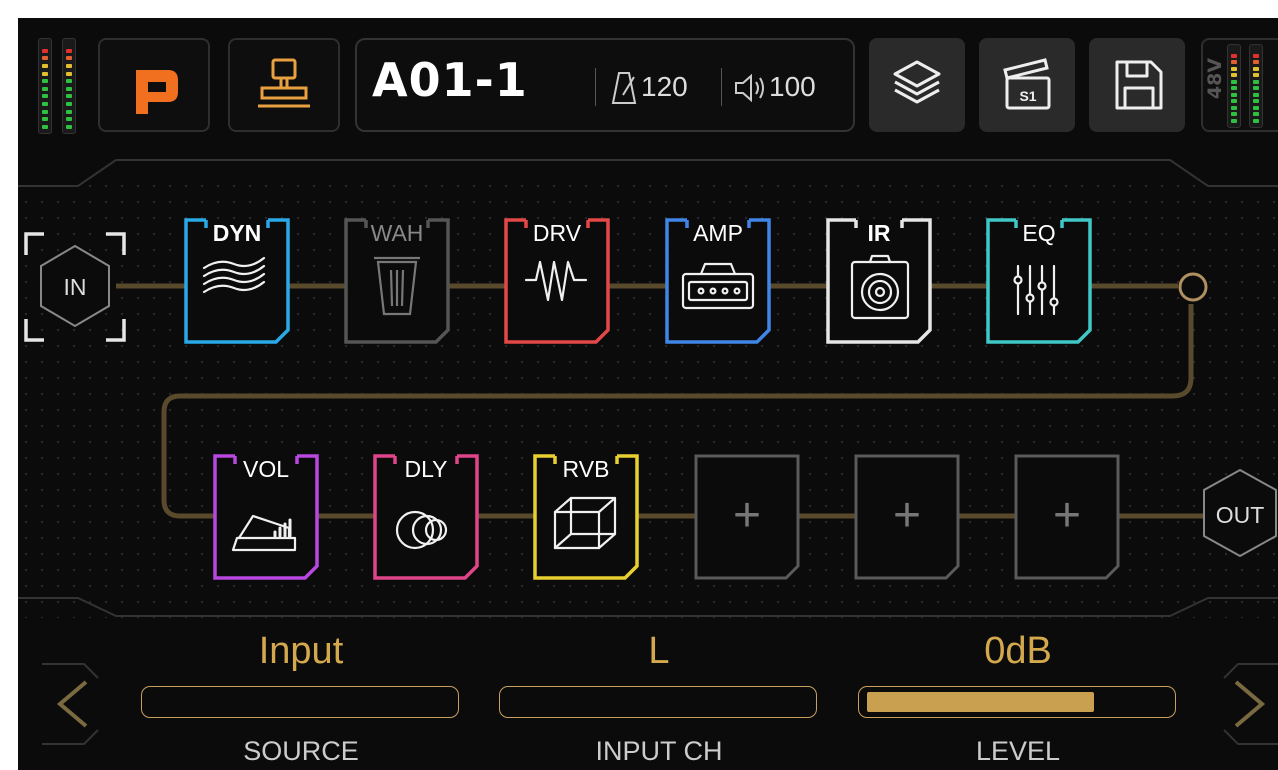  What do you see at coordinates (237, 233) in the screenshot?
I see `block-label: DYN` at bounding box center [237, 233].